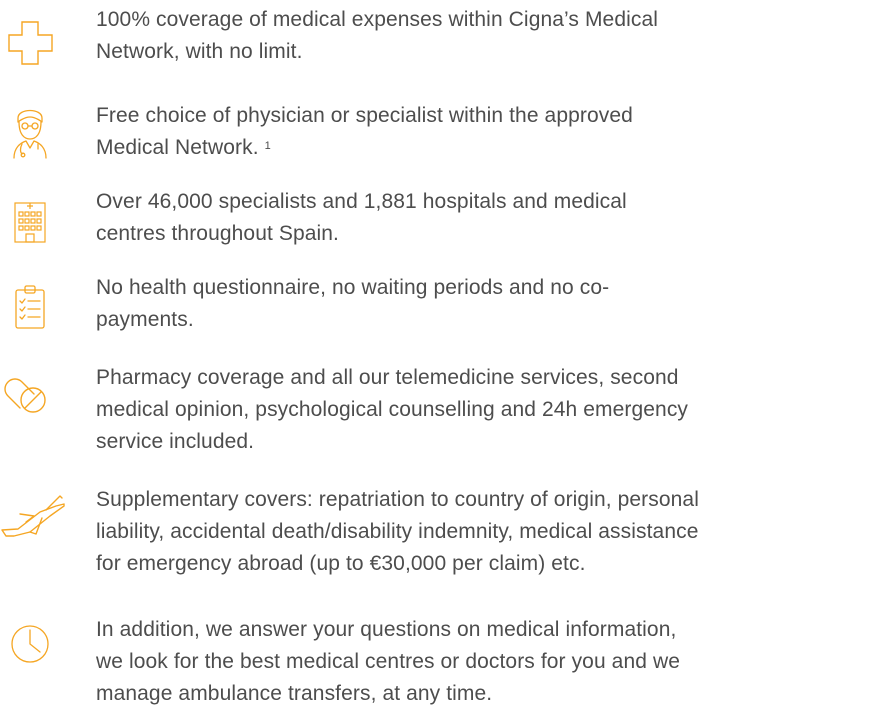 This screenshot has width=871, height=724. What do you see at coordinates (30, 392) in the screenshot?
I see `pills-icon` at bounding box center [30, 392].